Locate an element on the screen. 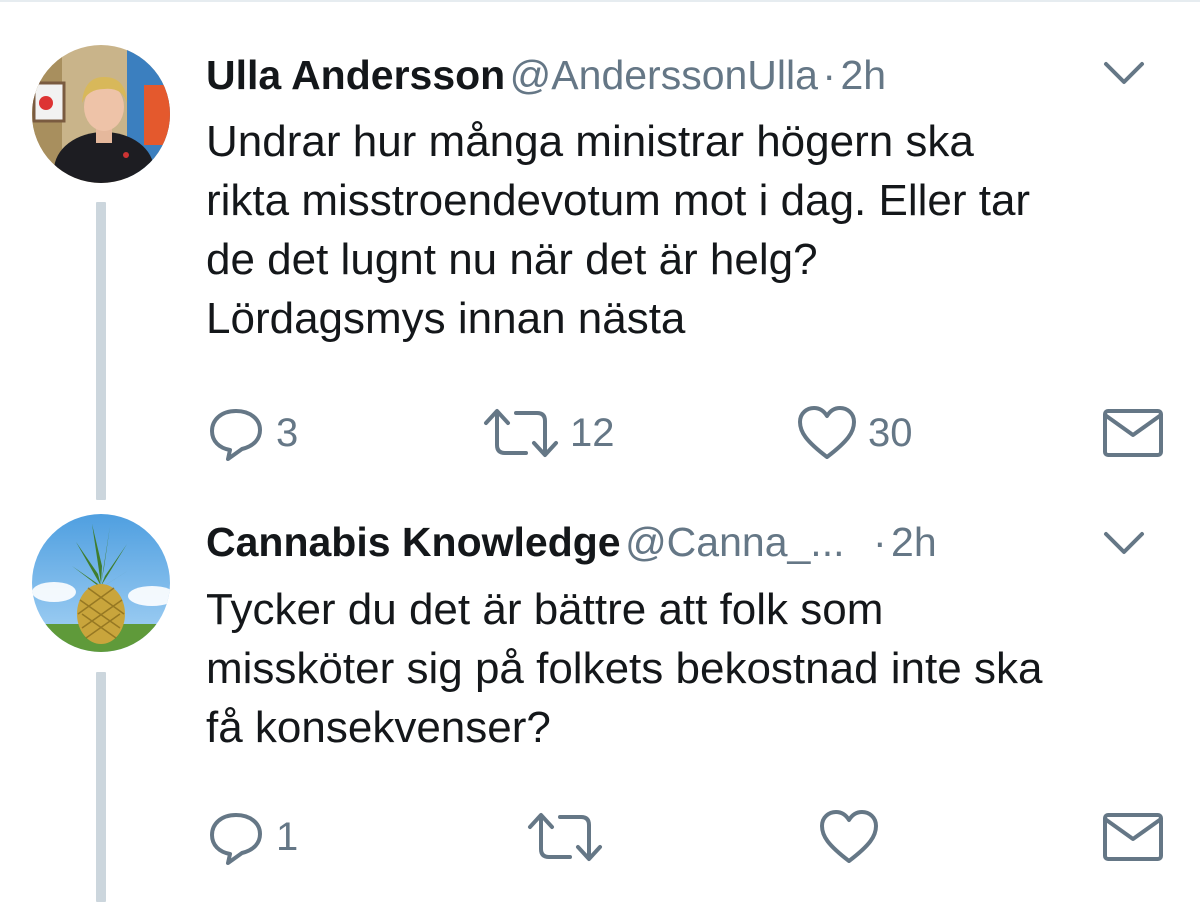  author-handle: @AnderssonUlla is located at coordinates (664, 75).